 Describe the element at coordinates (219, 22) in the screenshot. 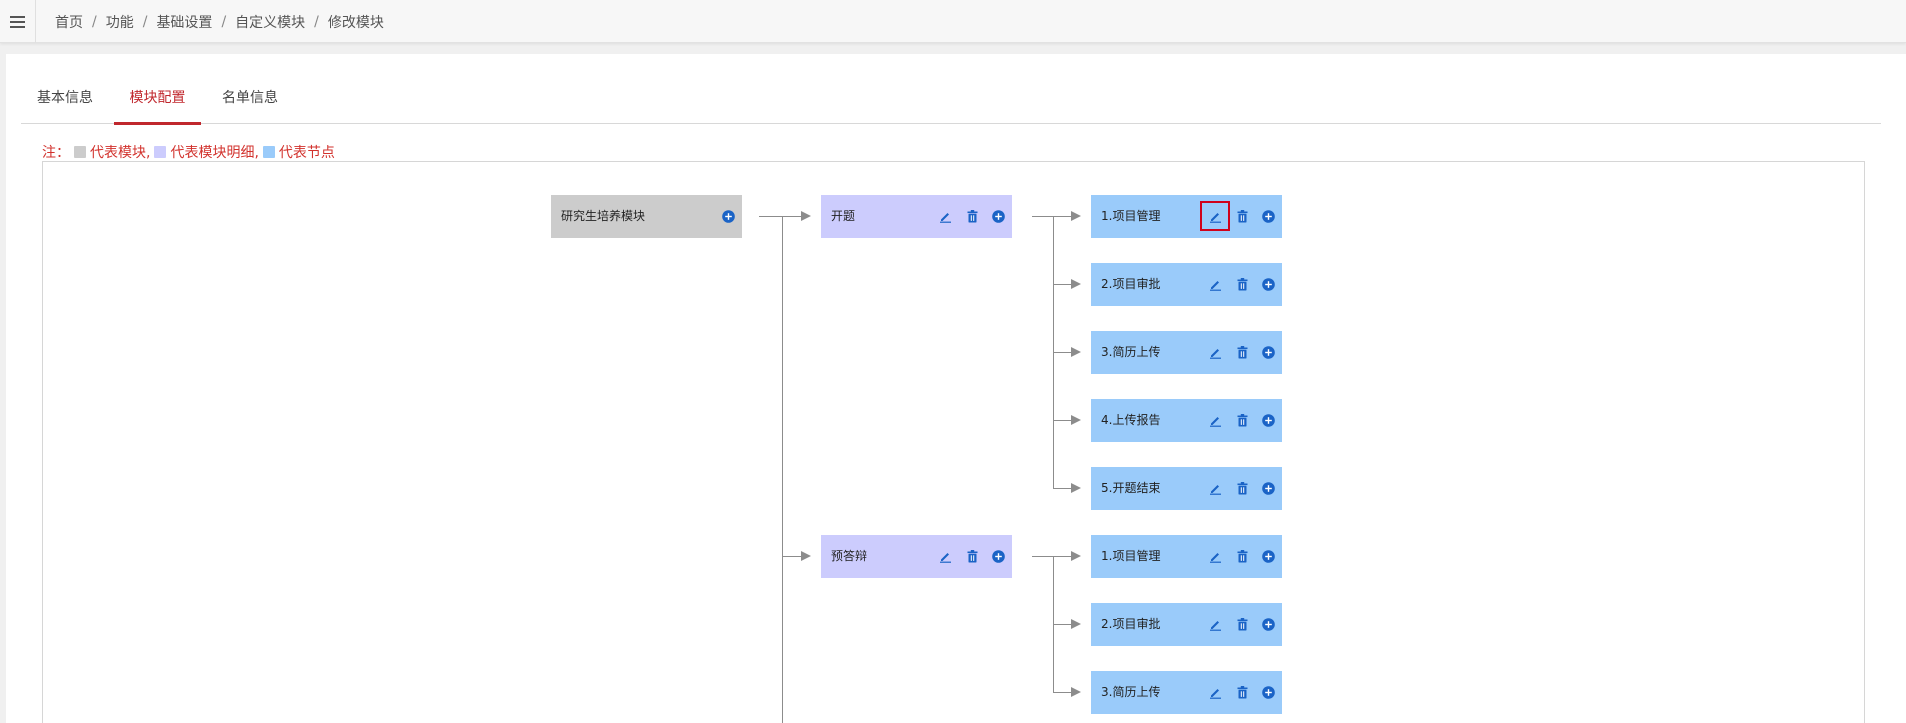

I see `breadcrumb: 首页 / 功能 / 基础设置 / 自定义模块 / 修改模块` at that location.